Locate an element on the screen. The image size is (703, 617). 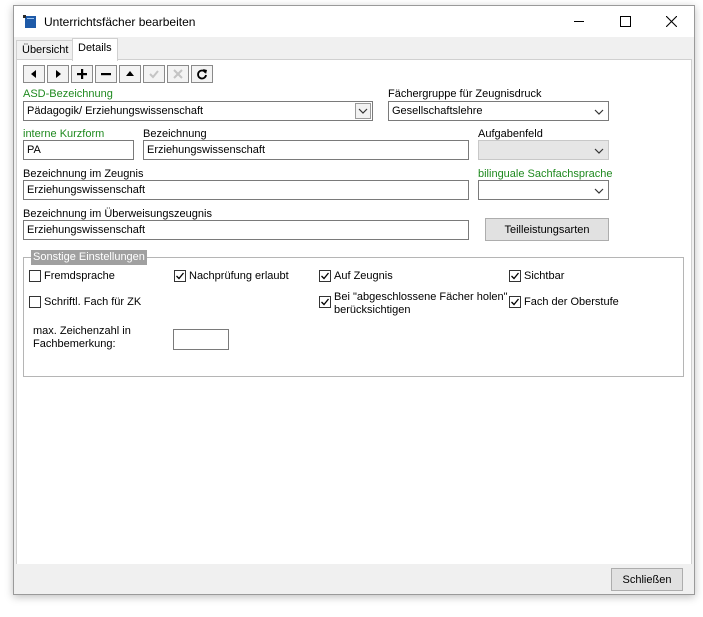
cancel-edit-button is located at coordinates (178, 74).